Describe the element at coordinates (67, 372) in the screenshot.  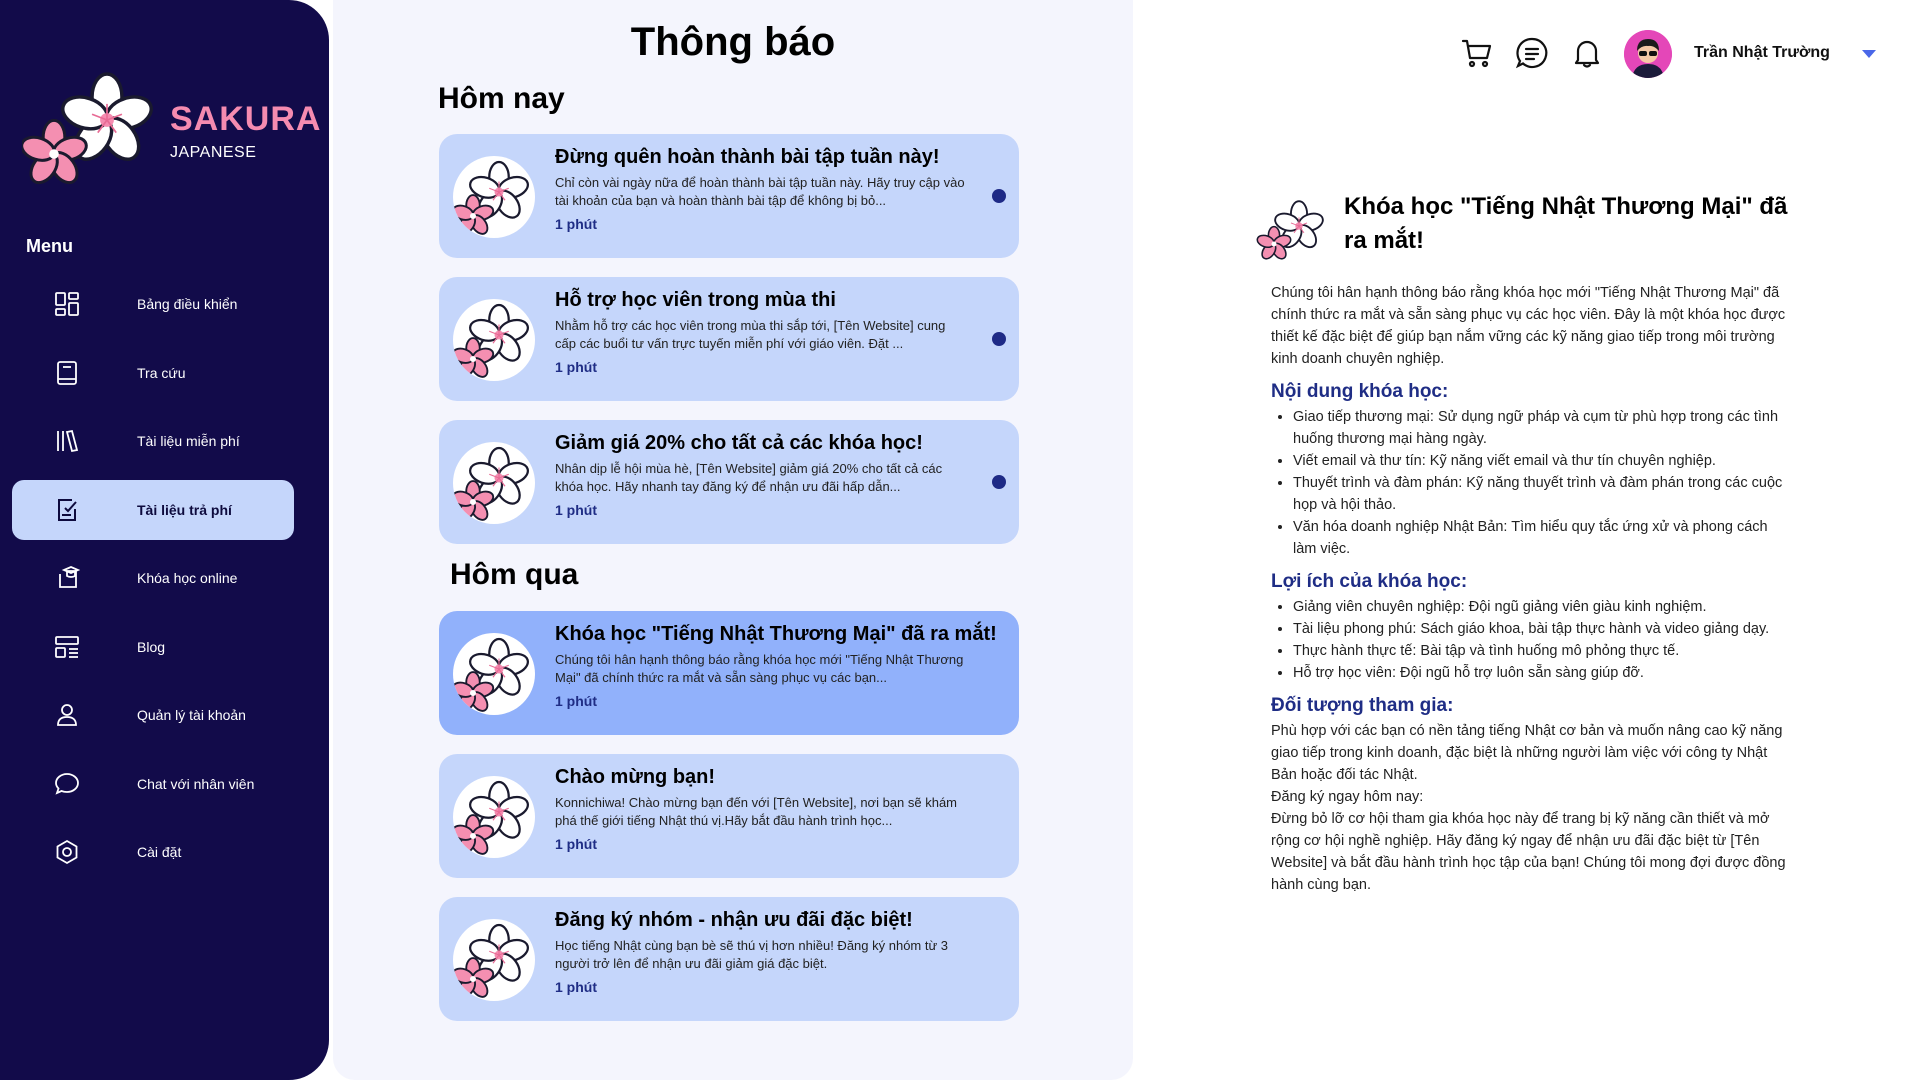
I see `book-icon` at that location.